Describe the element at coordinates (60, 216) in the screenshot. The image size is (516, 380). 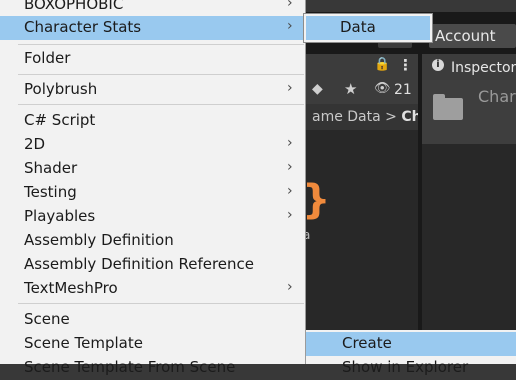
I see `menu-item-label: Playables` at that location.